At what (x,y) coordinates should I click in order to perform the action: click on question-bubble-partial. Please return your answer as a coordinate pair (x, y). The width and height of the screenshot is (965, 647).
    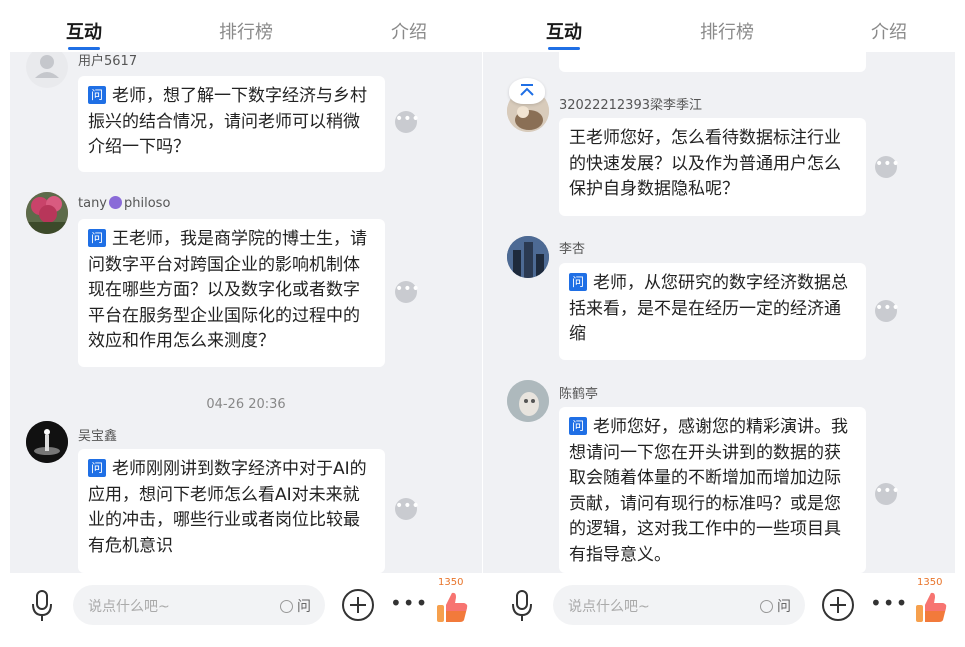
    Looking at the image, I should click on (712, 62).